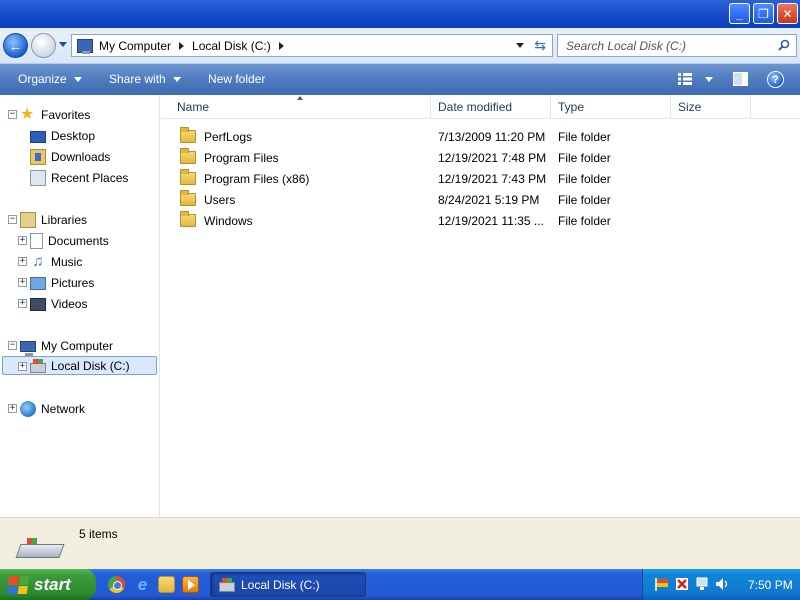 This screenshot has width=800, height=600. What do you see at coordinates (770, 585) in the screenshot?
I see `clock: 7:50 PM` at bounding box center [770, 585].